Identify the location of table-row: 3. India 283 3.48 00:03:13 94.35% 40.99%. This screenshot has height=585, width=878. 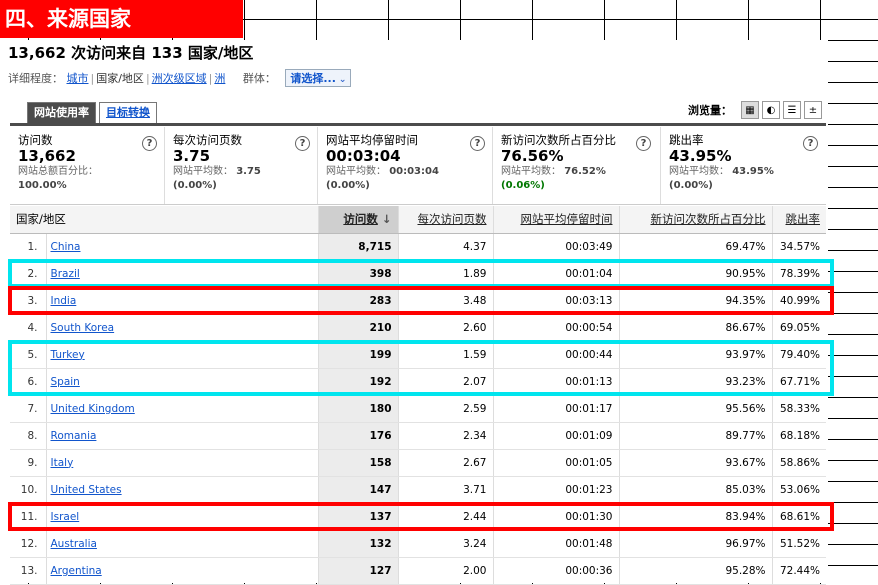
(418, 301).